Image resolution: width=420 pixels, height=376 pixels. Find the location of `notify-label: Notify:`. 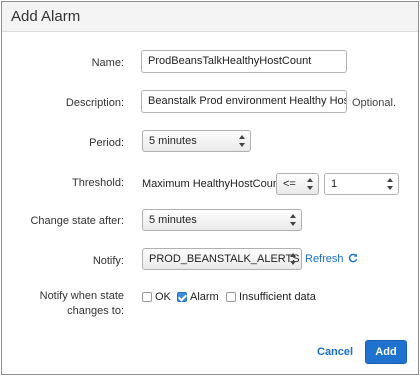

notify-label: Notify: is located at coordinates (108, 261).